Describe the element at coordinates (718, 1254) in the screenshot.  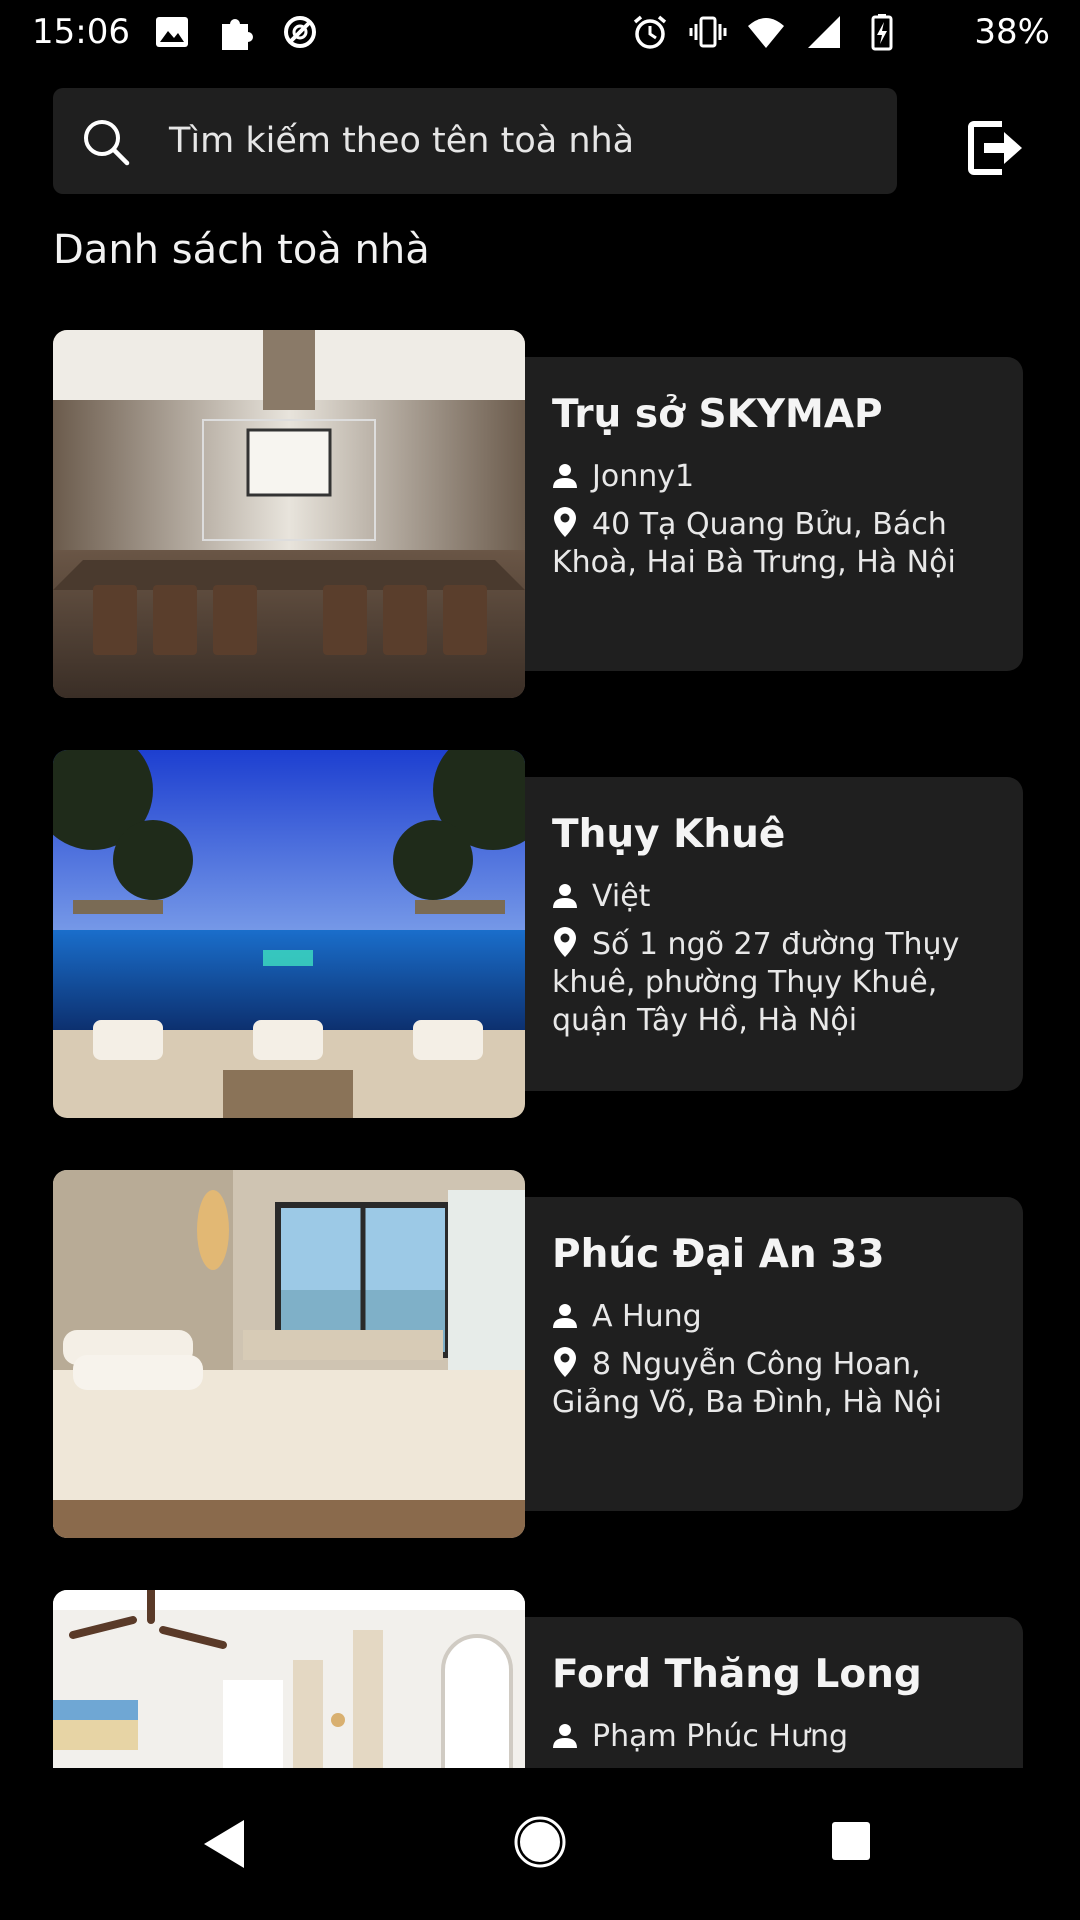
I see `building-name: Phúc Đại An 33` at that location.